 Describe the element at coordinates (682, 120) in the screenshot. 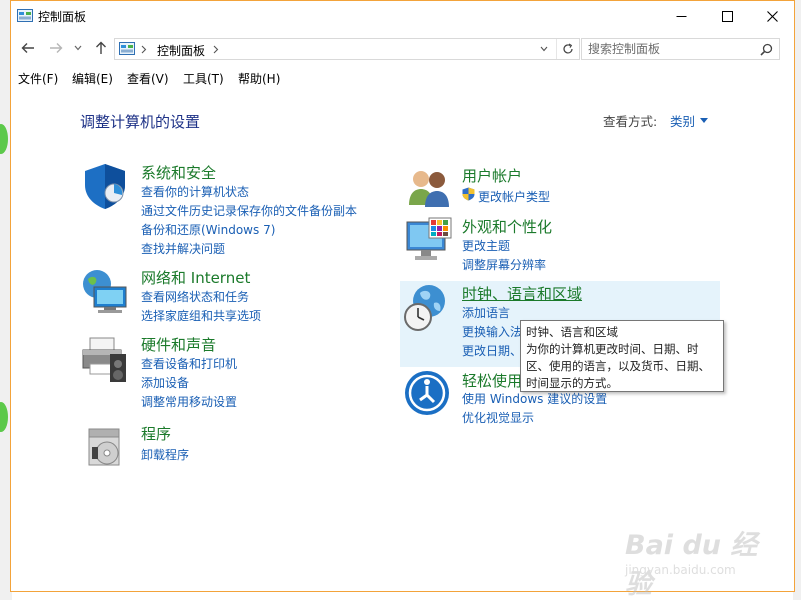

I see `view-by-dropdown: 类别` at that location.